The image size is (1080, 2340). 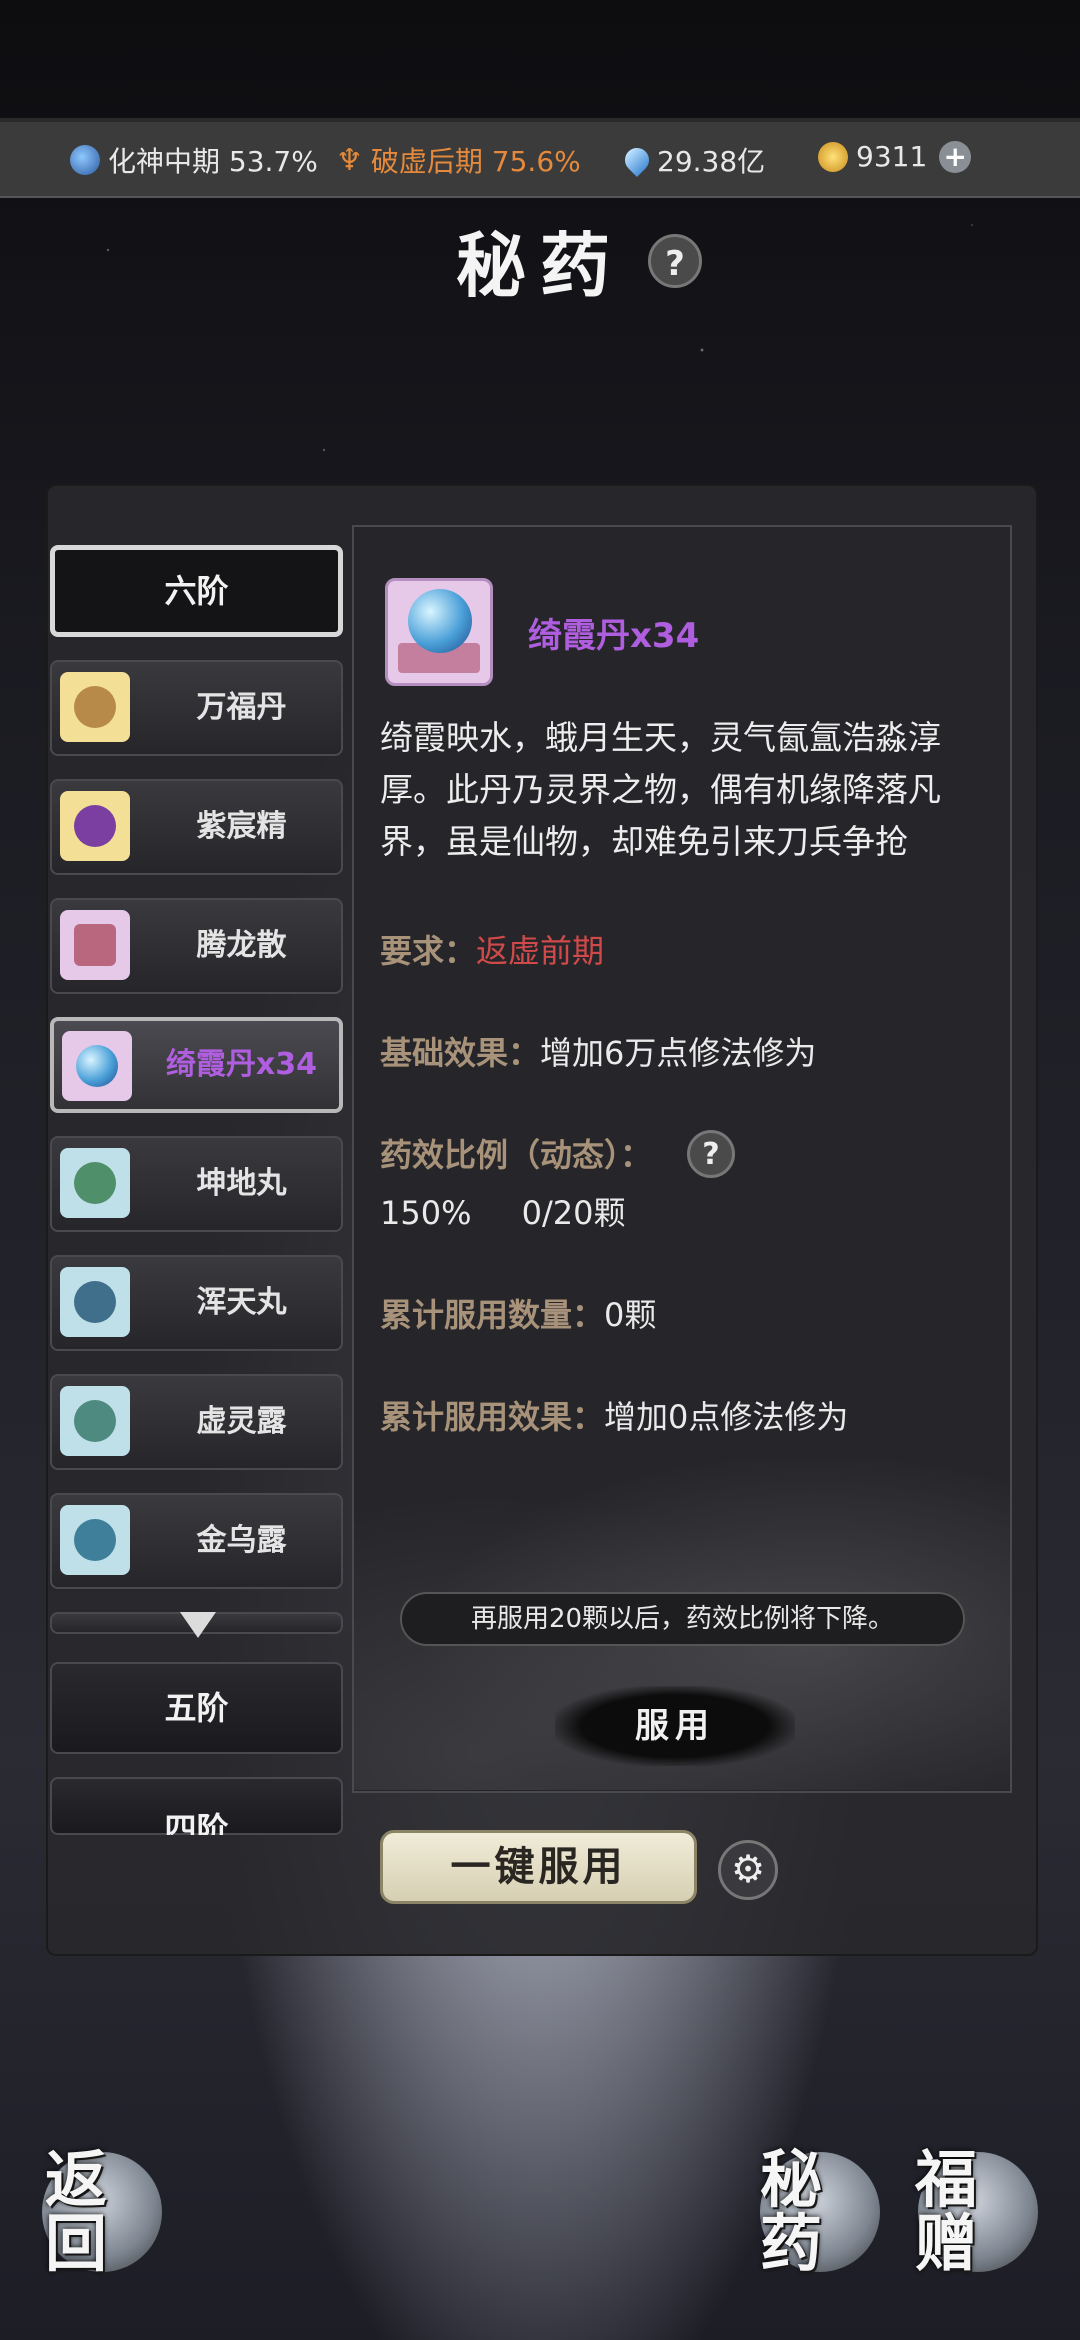 I want to click on use-button: 服用, so click(x=675, y=1726).